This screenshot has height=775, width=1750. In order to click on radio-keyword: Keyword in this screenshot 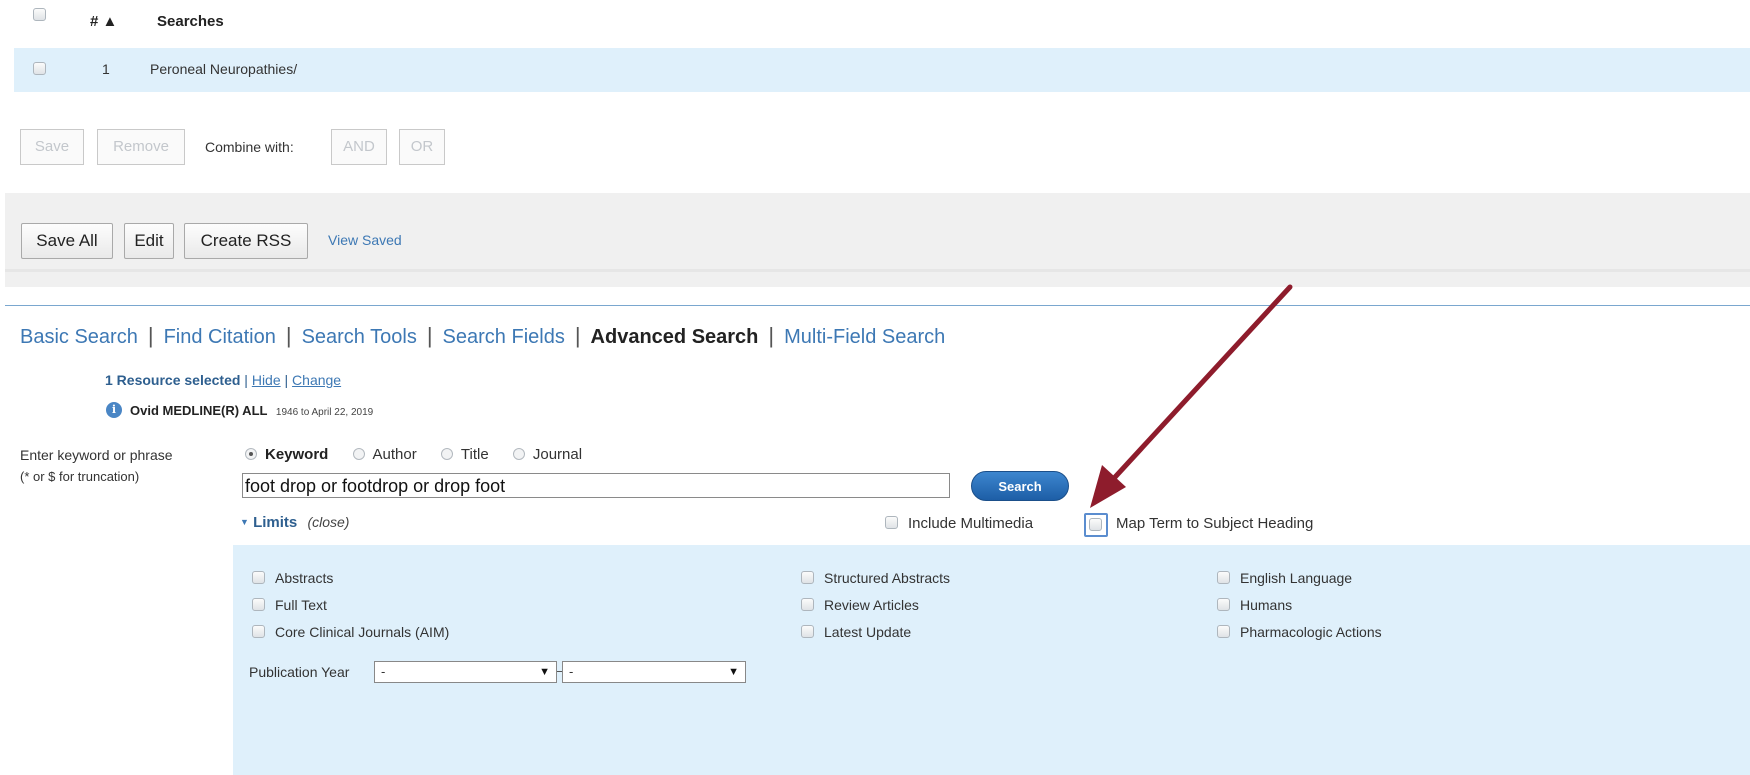, I will do `click(286, 454)`.